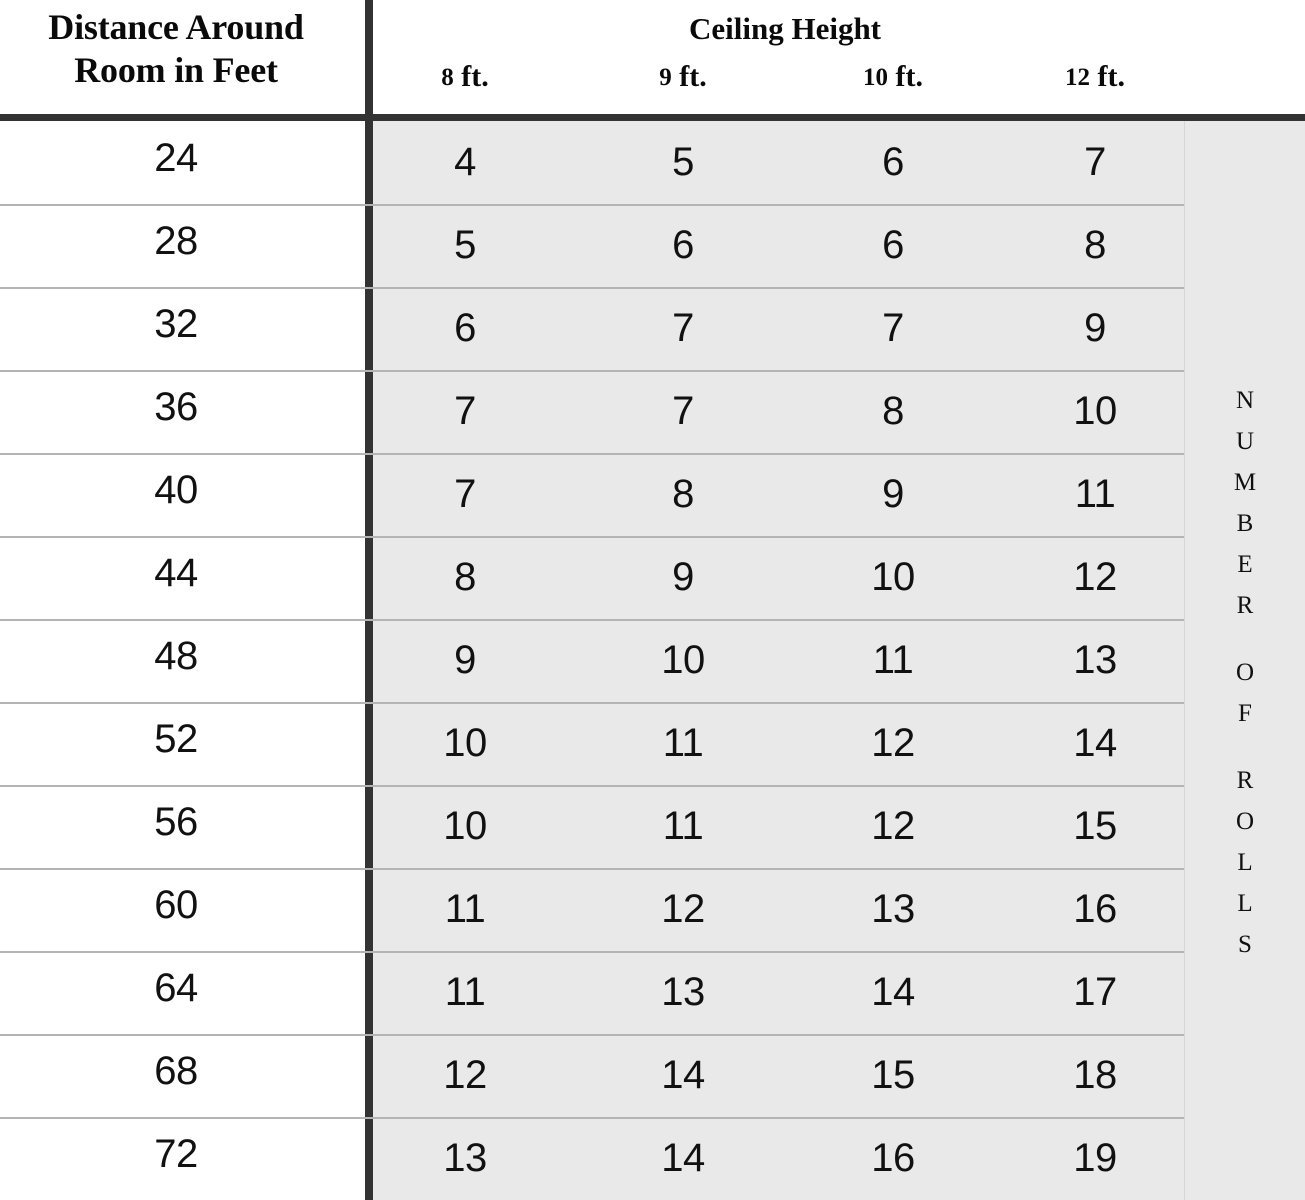  What do you see at coordinates (652, 328) in the screenshot?
I see `table-row: 32 6 7 7 9` at bounding box center [652, 328].